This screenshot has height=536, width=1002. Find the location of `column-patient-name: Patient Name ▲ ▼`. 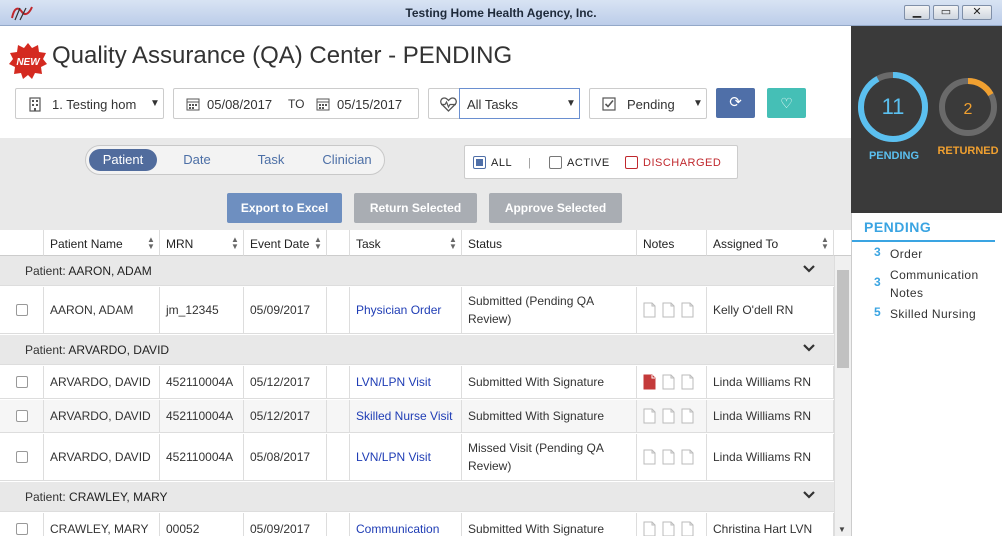

column-patient-name: Patient Name ▲ ▼ is located at coordinates (102, 243).